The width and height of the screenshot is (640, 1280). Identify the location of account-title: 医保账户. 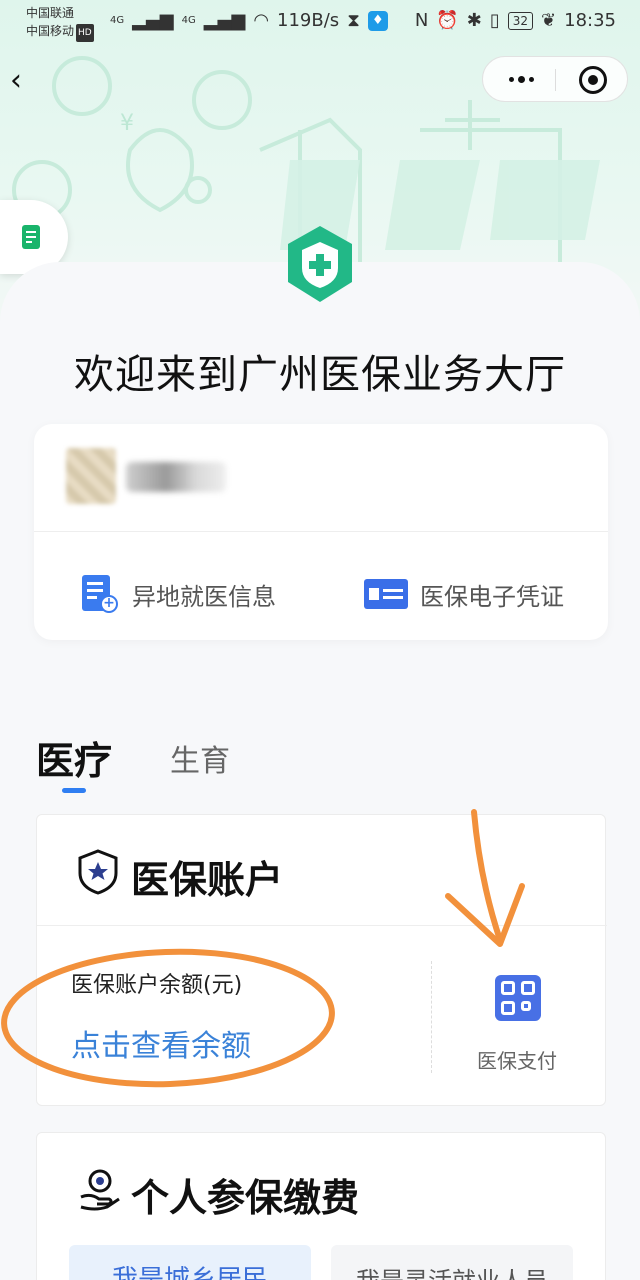
(207, 880).